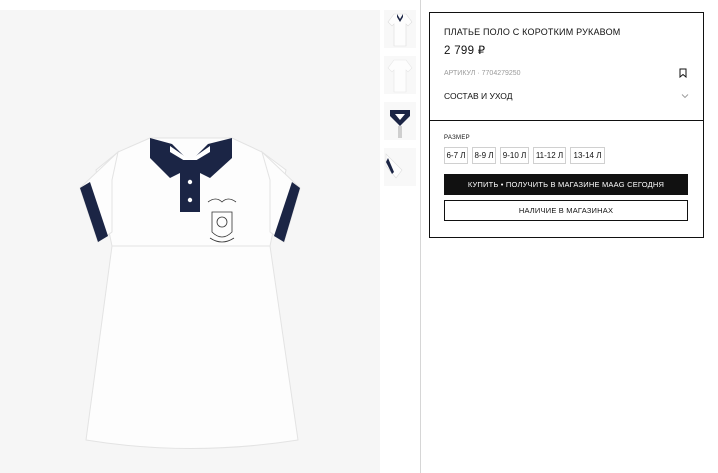  What do you see at coordinates (685, 96) in the screenshot?
I see `chevron-down-icon` at bounding box center [685, 96].